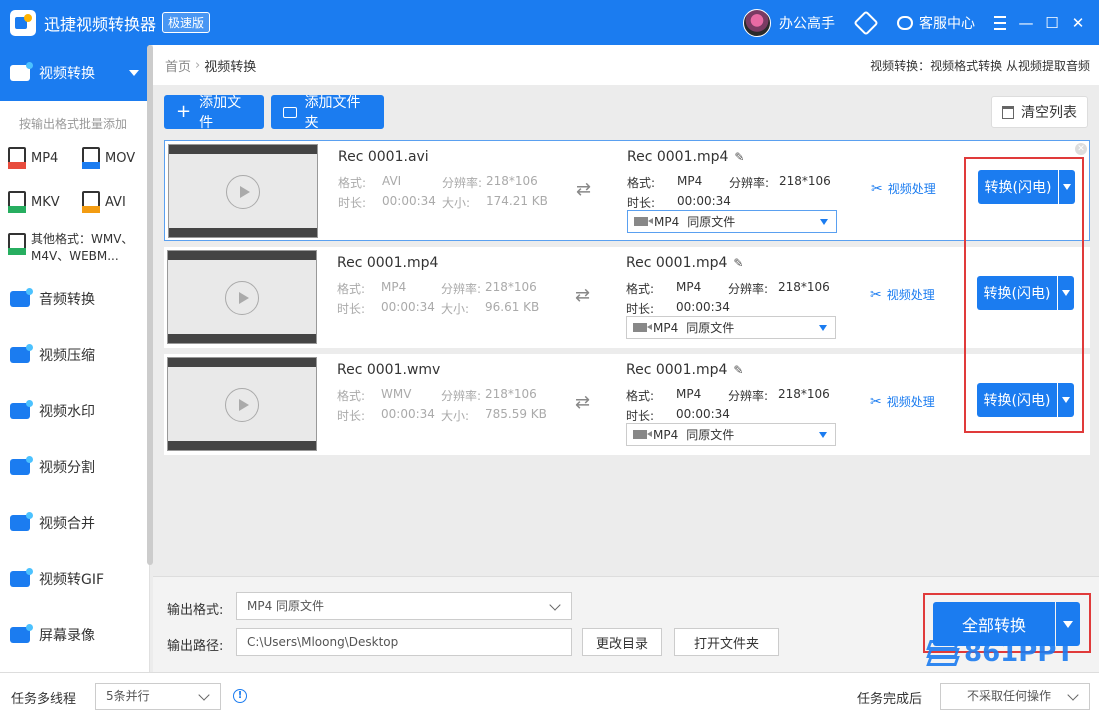 The height and width of the screenshot is (717, 1099). What do you see at coordinates (807, 23) in the screenshot?
I see `user-name: 办公高手` at bounding box center [807, 23].